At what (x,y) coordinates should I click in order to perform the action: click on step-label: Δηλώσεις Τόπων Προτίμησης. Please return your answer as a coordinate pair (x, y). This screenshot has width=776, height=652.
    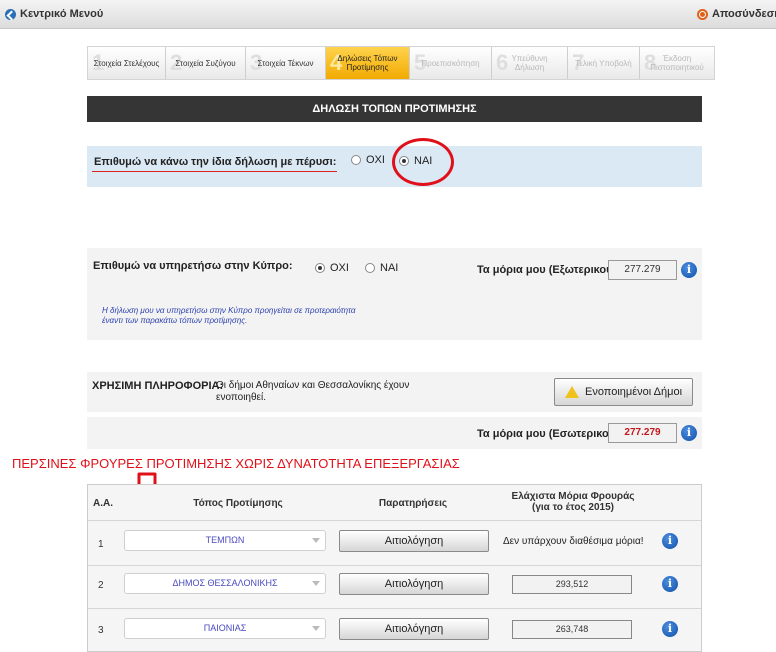
    Looking at the image, I should click on (367, 63).